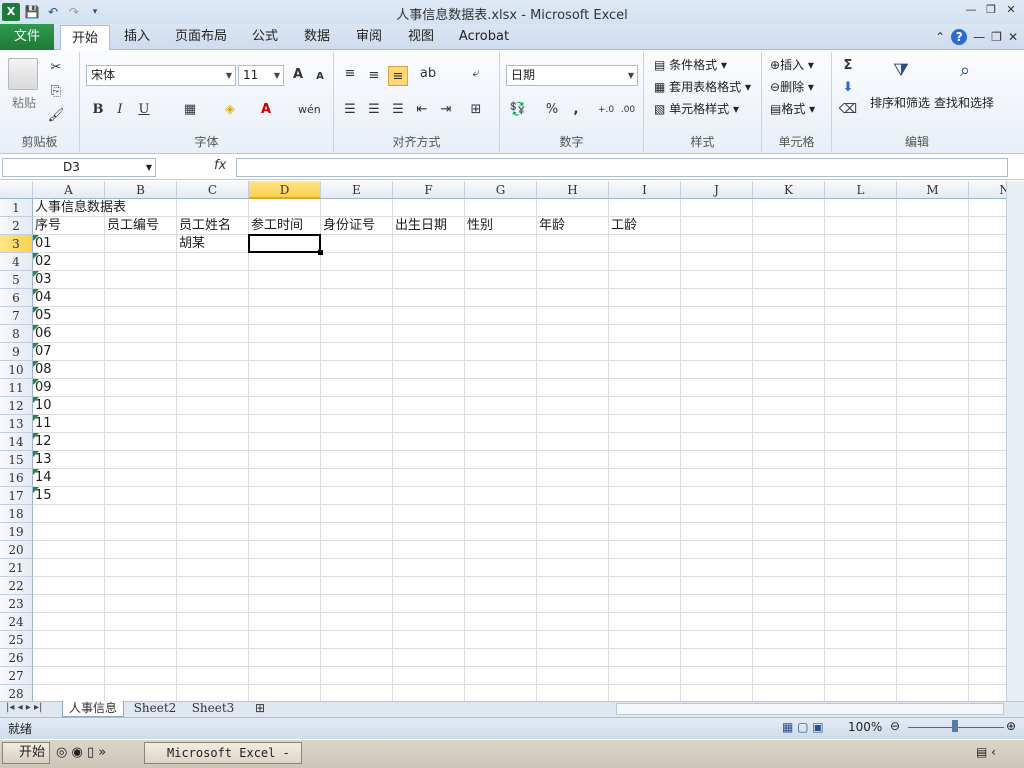  What do you see at coordinates (230, 110) in the screenshot?
I see `fill-color-icon: ◈` at bounding box center [230, 110].